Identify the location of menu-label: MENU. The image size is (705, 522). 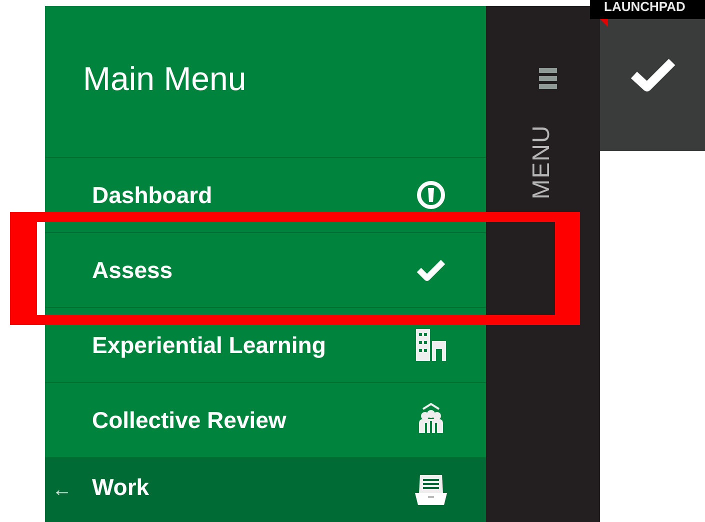
(542, 162).